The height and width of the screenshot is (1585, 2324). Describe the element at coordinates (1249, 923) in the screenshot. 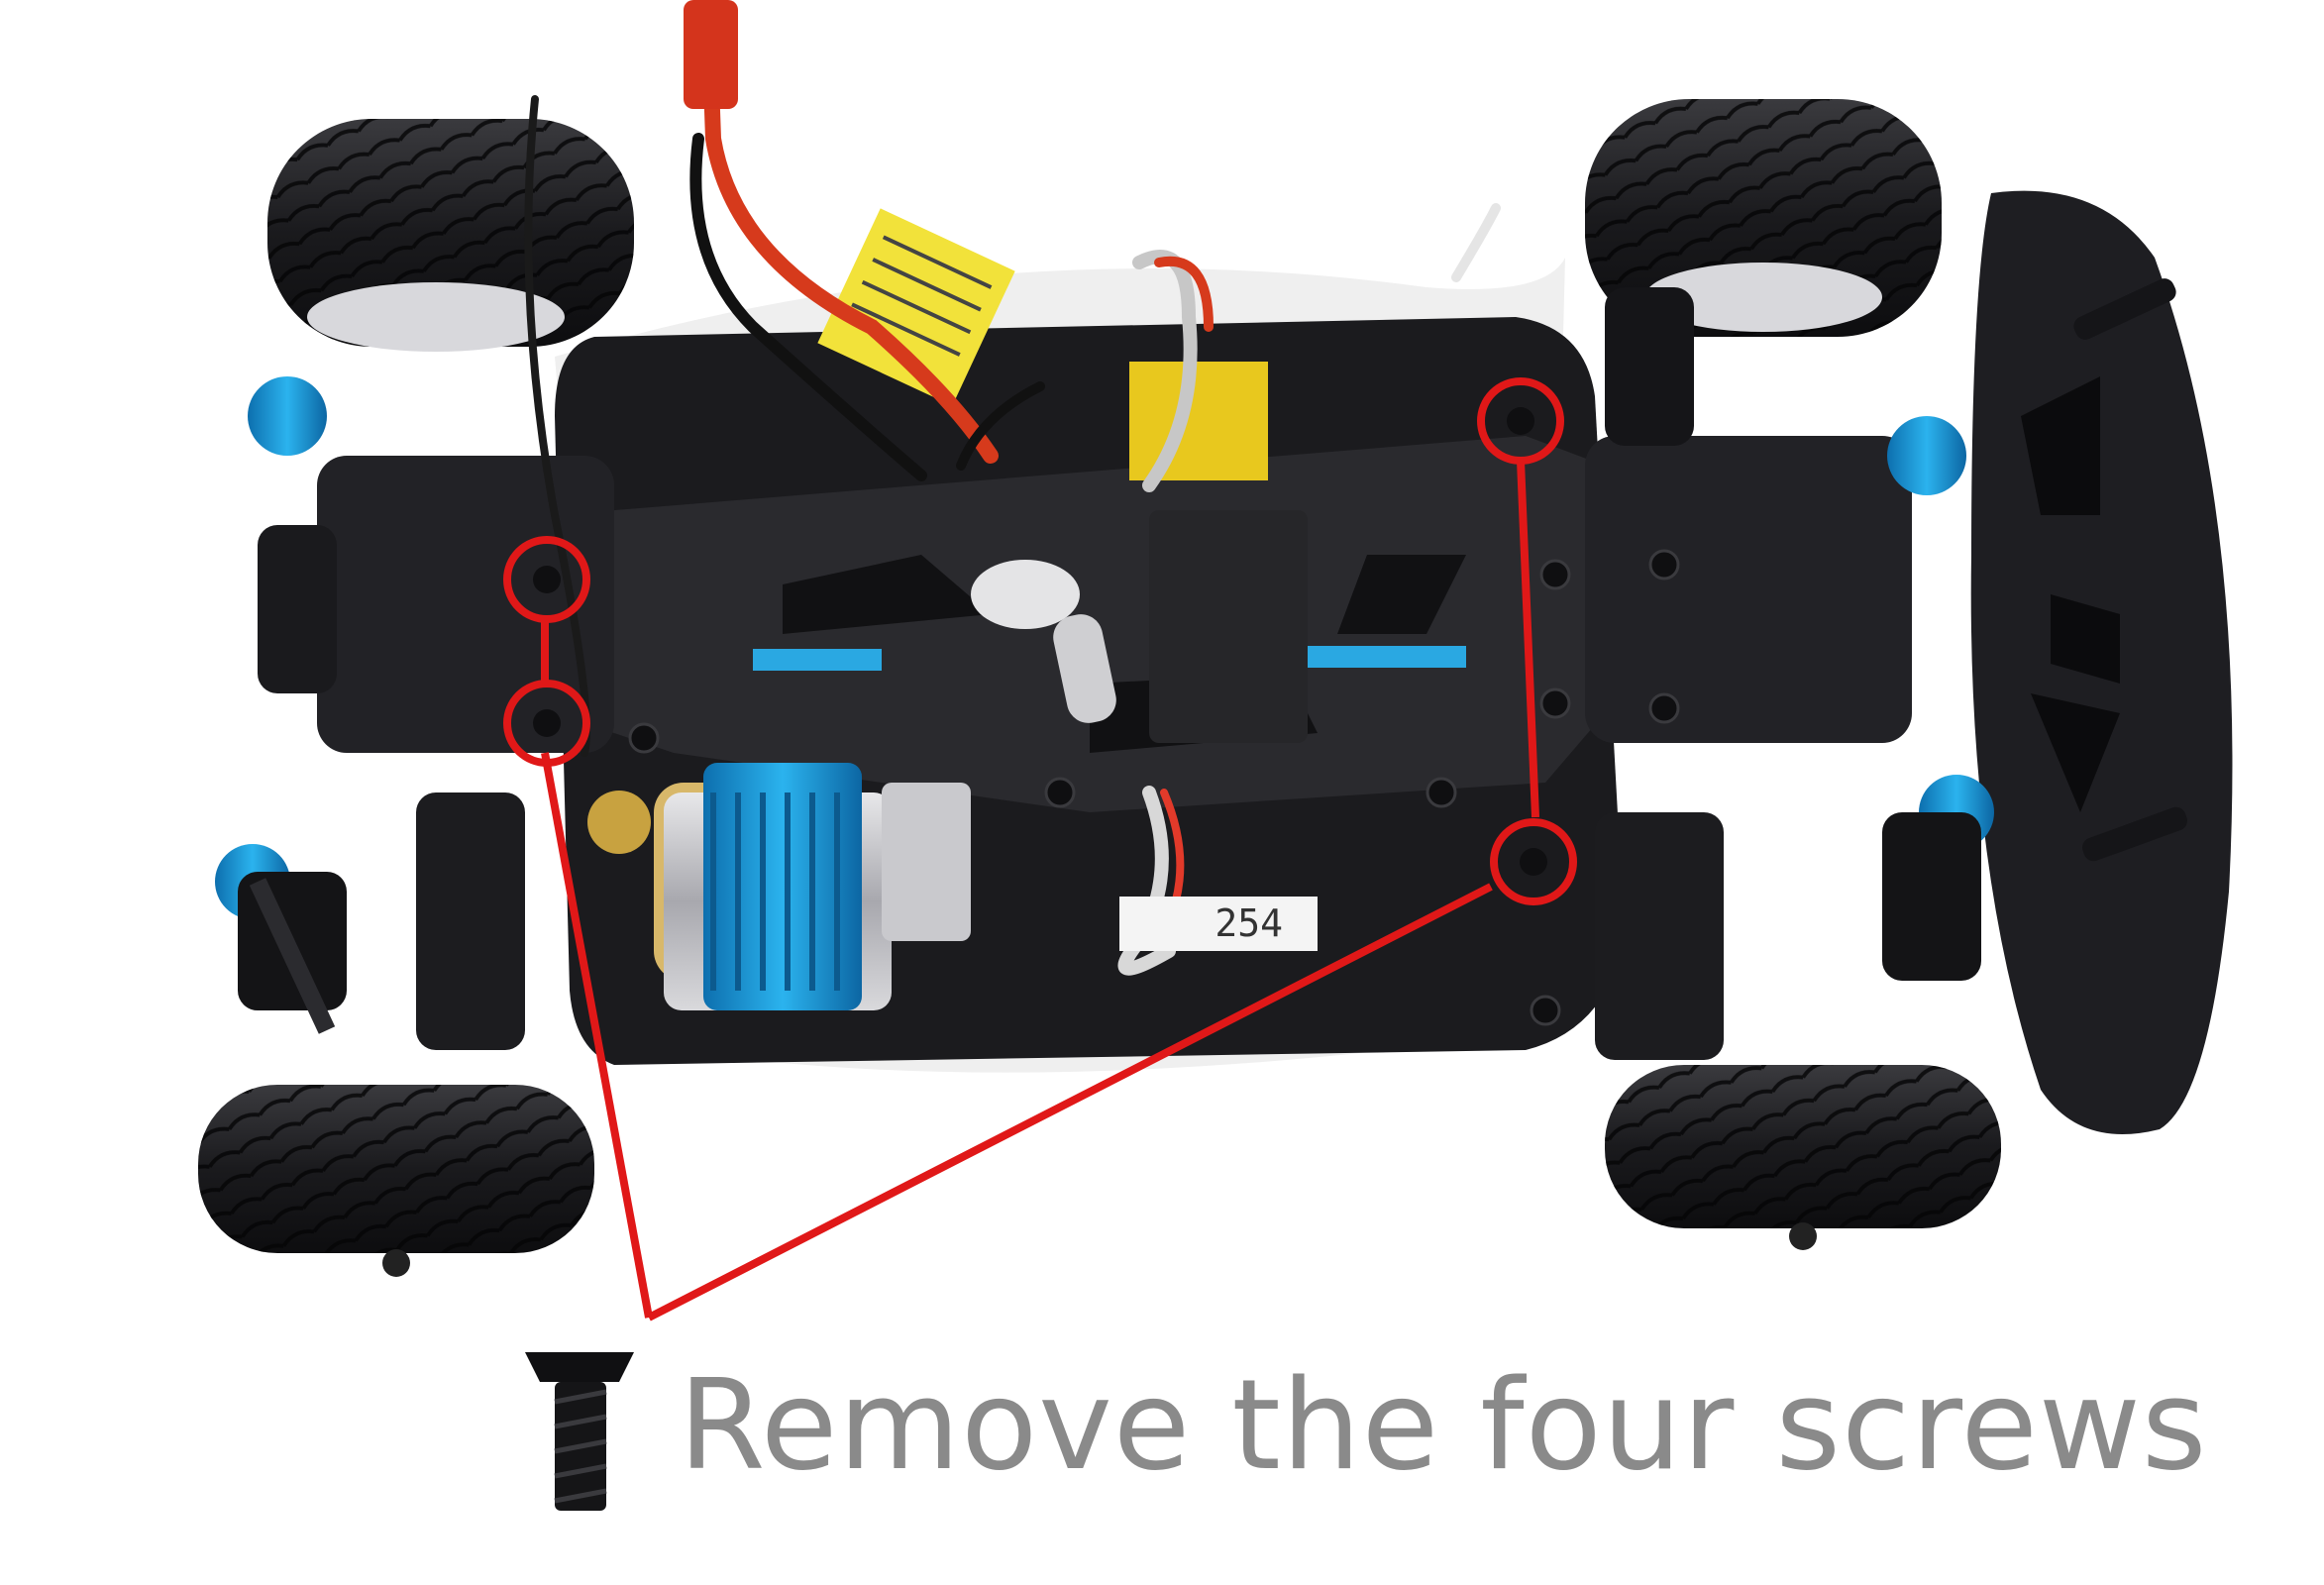

I see `label-plate-text: 254` at that location.